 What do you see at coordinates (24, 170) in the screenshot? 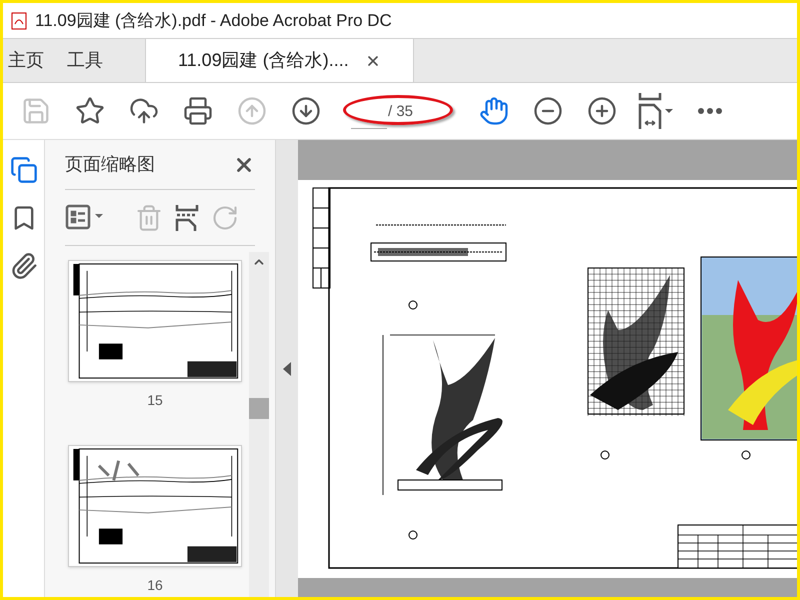
I see `pages-button` at bounding box center [24, 170].